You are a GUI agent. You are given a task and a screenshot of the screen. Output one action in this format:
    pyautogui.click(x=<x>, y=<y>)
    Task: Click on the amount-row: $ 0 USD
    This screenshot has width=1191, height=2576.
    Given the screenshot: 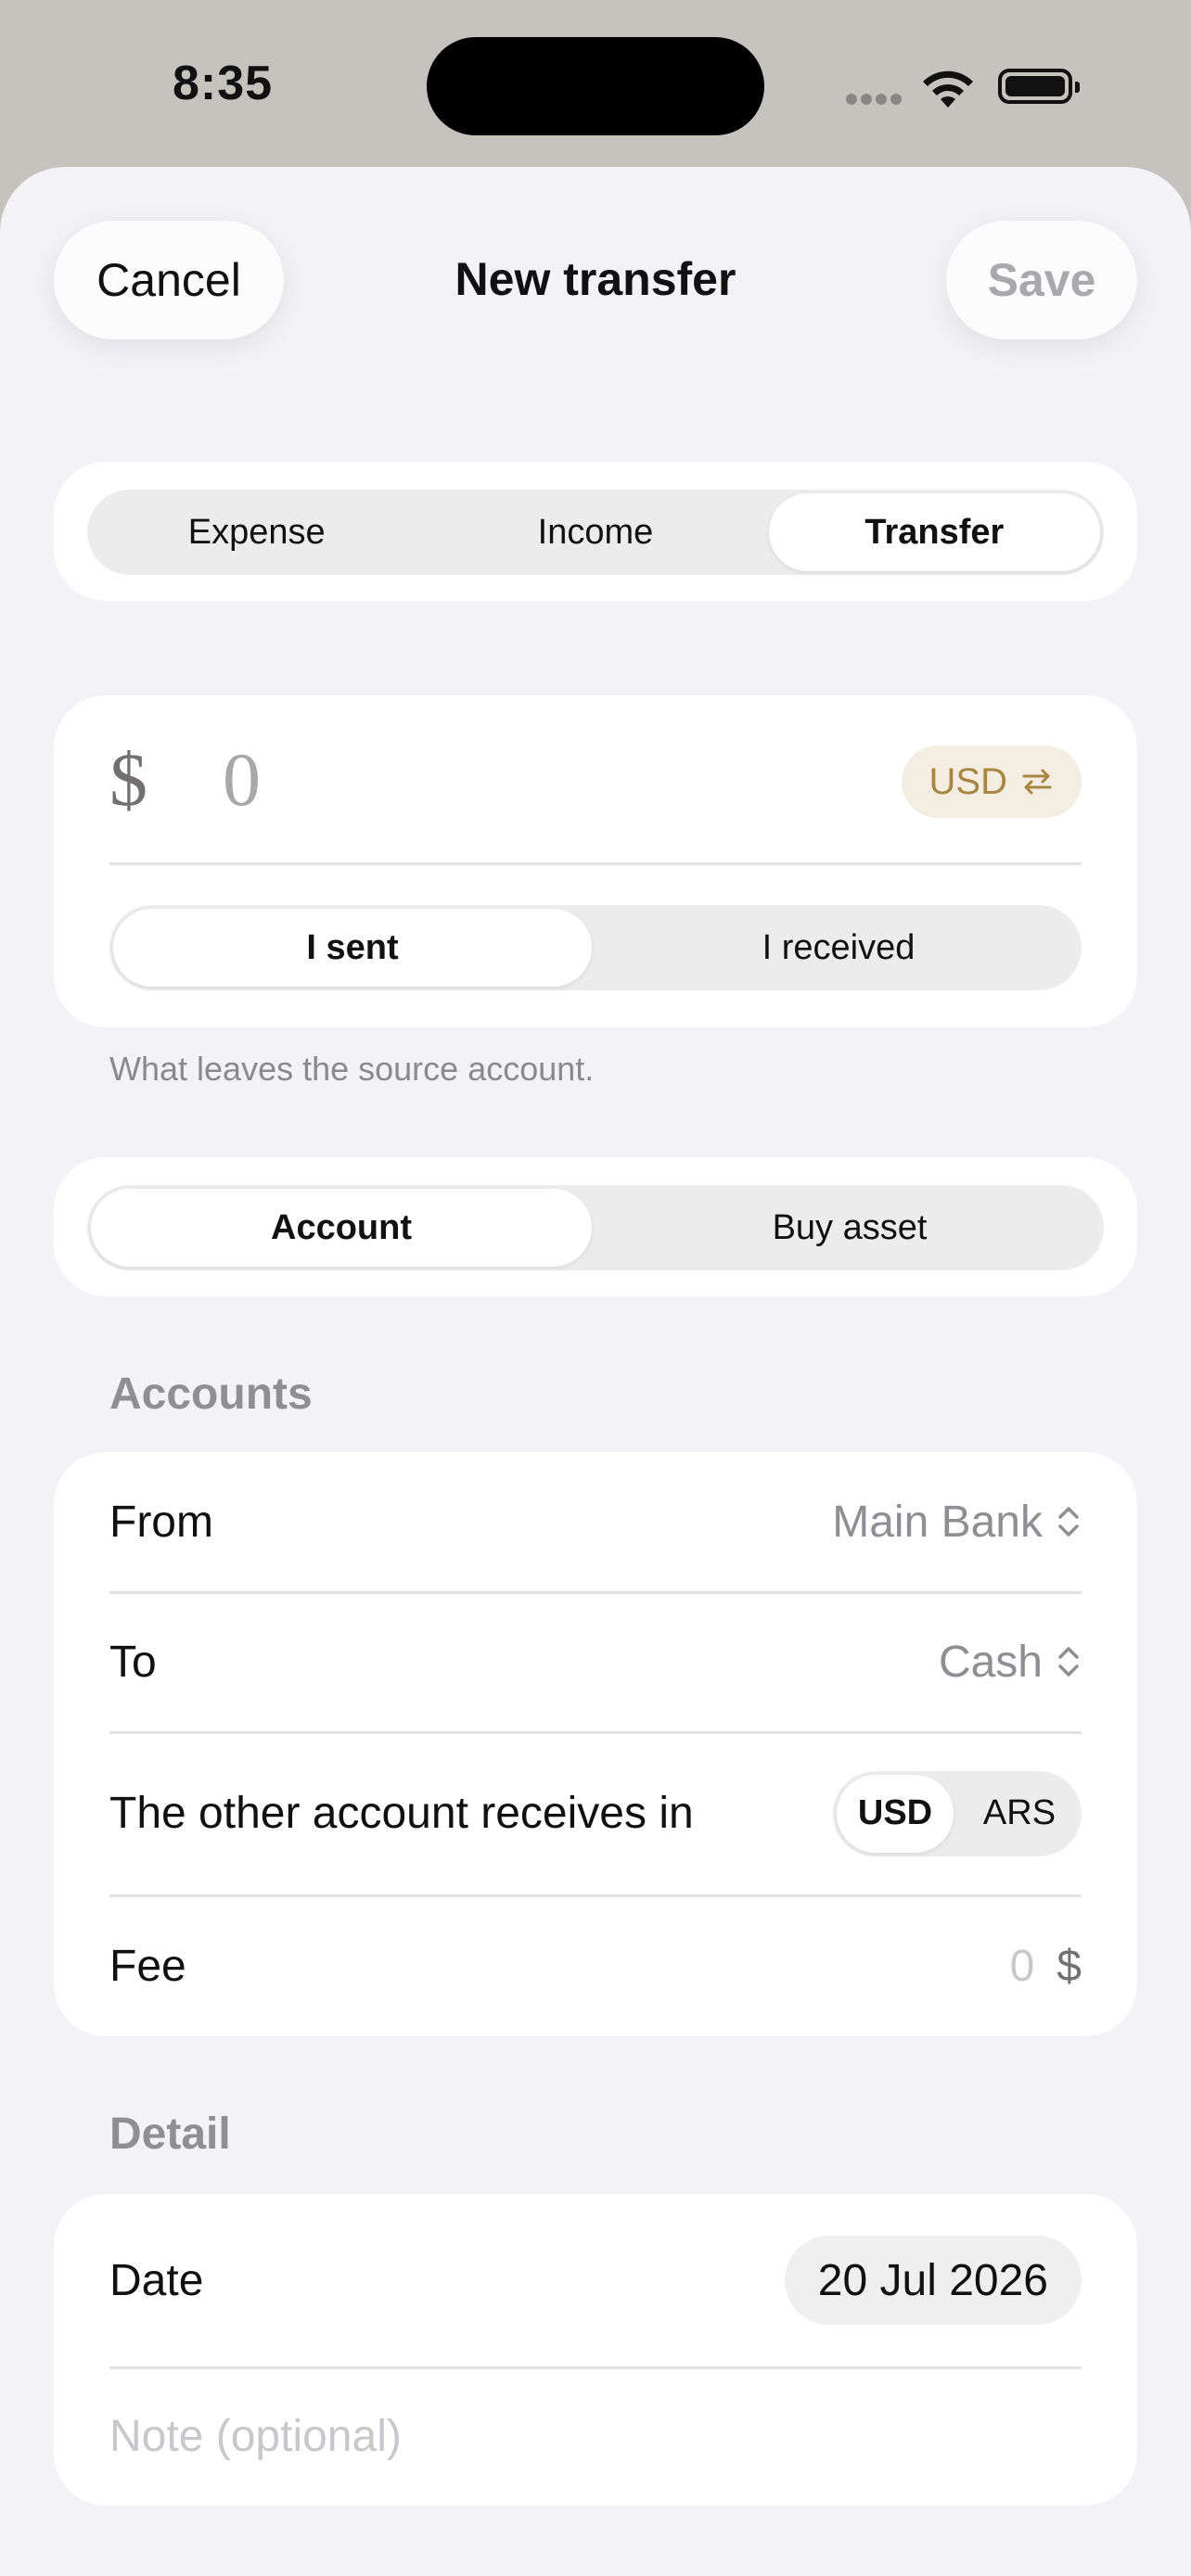 What is the action you would take?
    pyautogui.click(x=595, y=780)
    